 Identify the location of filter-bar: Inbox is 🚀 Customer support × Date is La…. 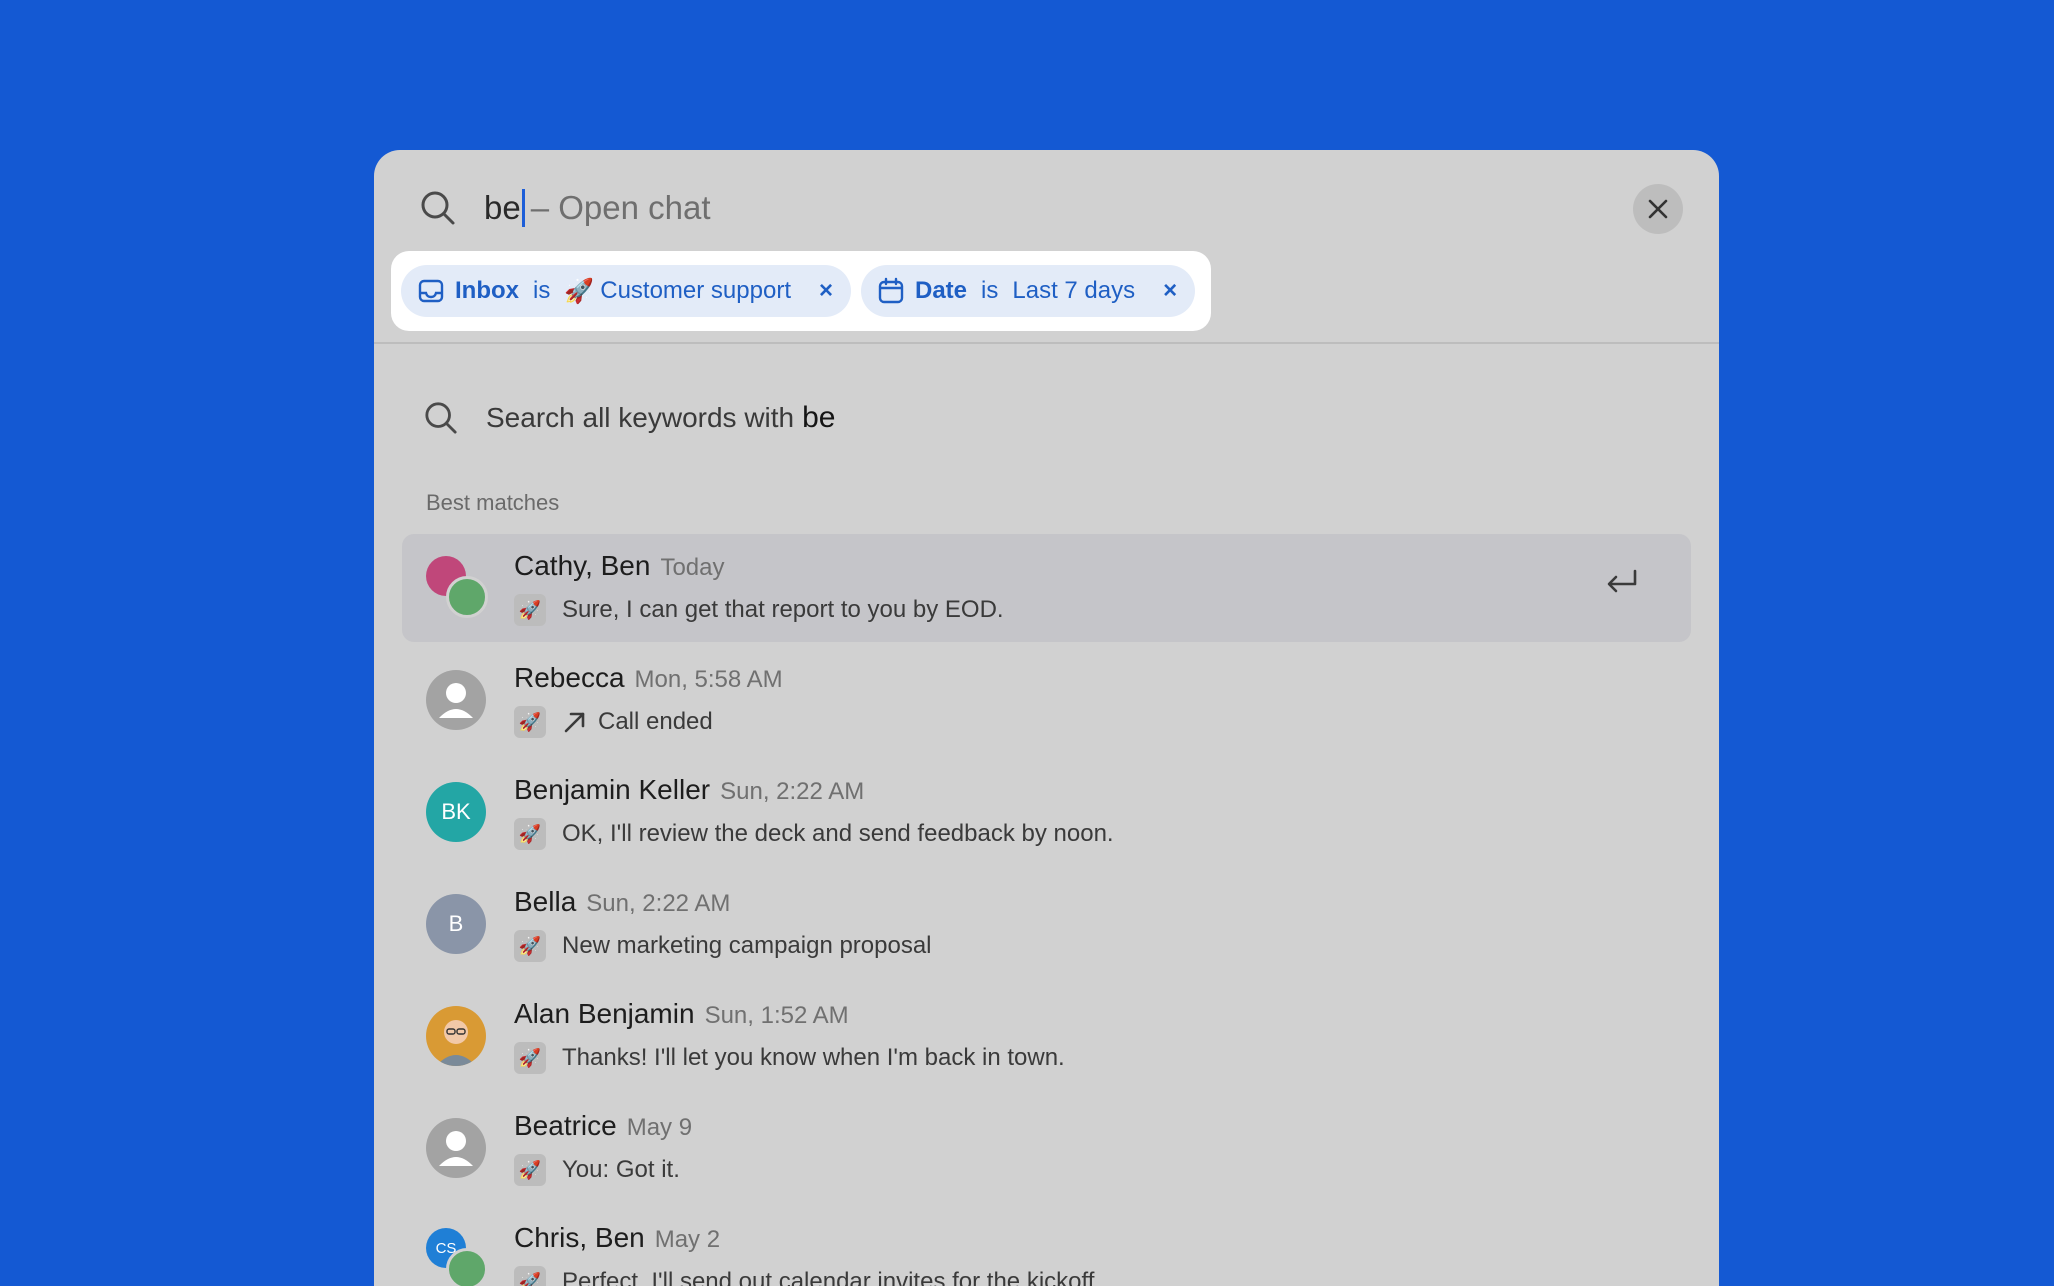
(801, 291).